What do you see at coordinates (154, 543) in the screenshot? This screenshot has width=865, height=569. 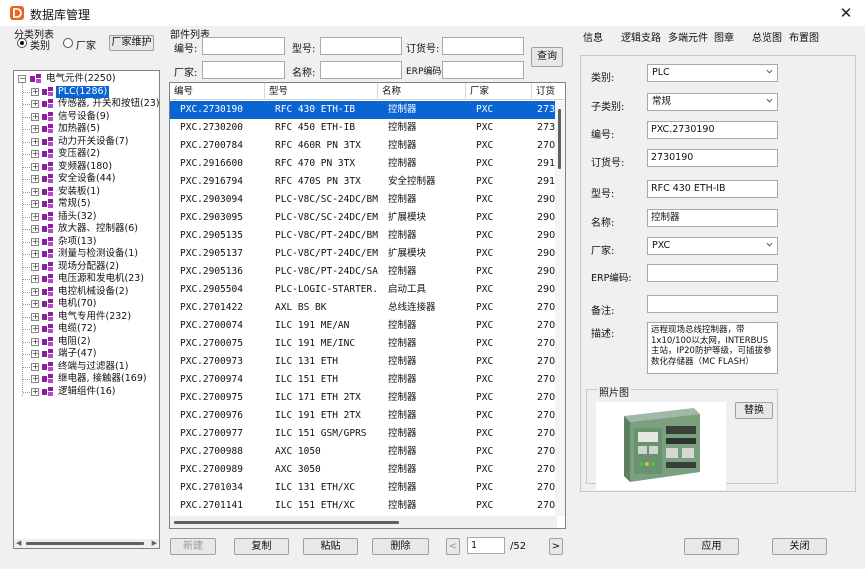 I see `scroll-right-icon: ▶` at bounding box center [154, 543].